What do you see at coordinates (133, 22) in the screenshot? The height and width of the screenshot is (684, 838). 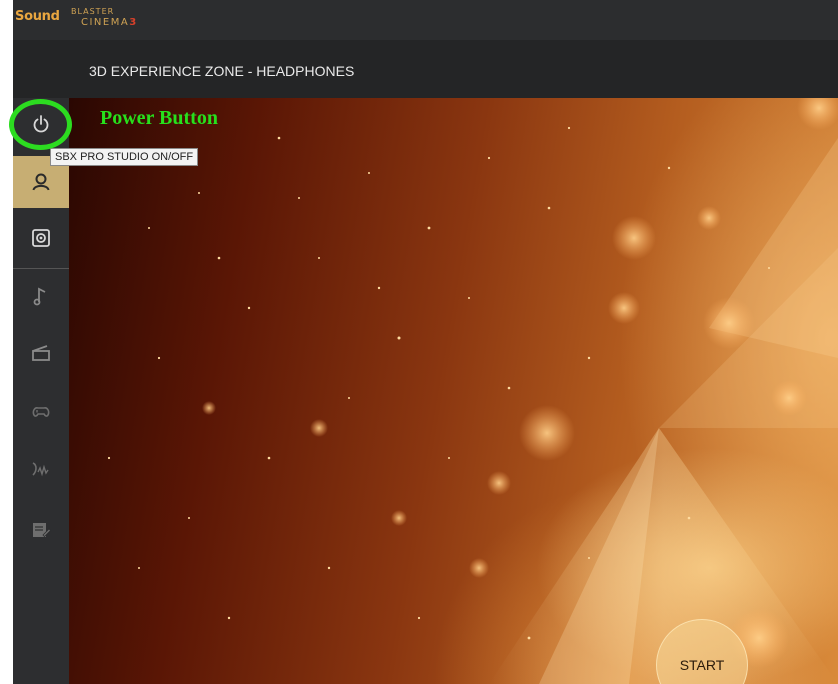 I see `logo-version: 3` at bounding box center [133, 22].